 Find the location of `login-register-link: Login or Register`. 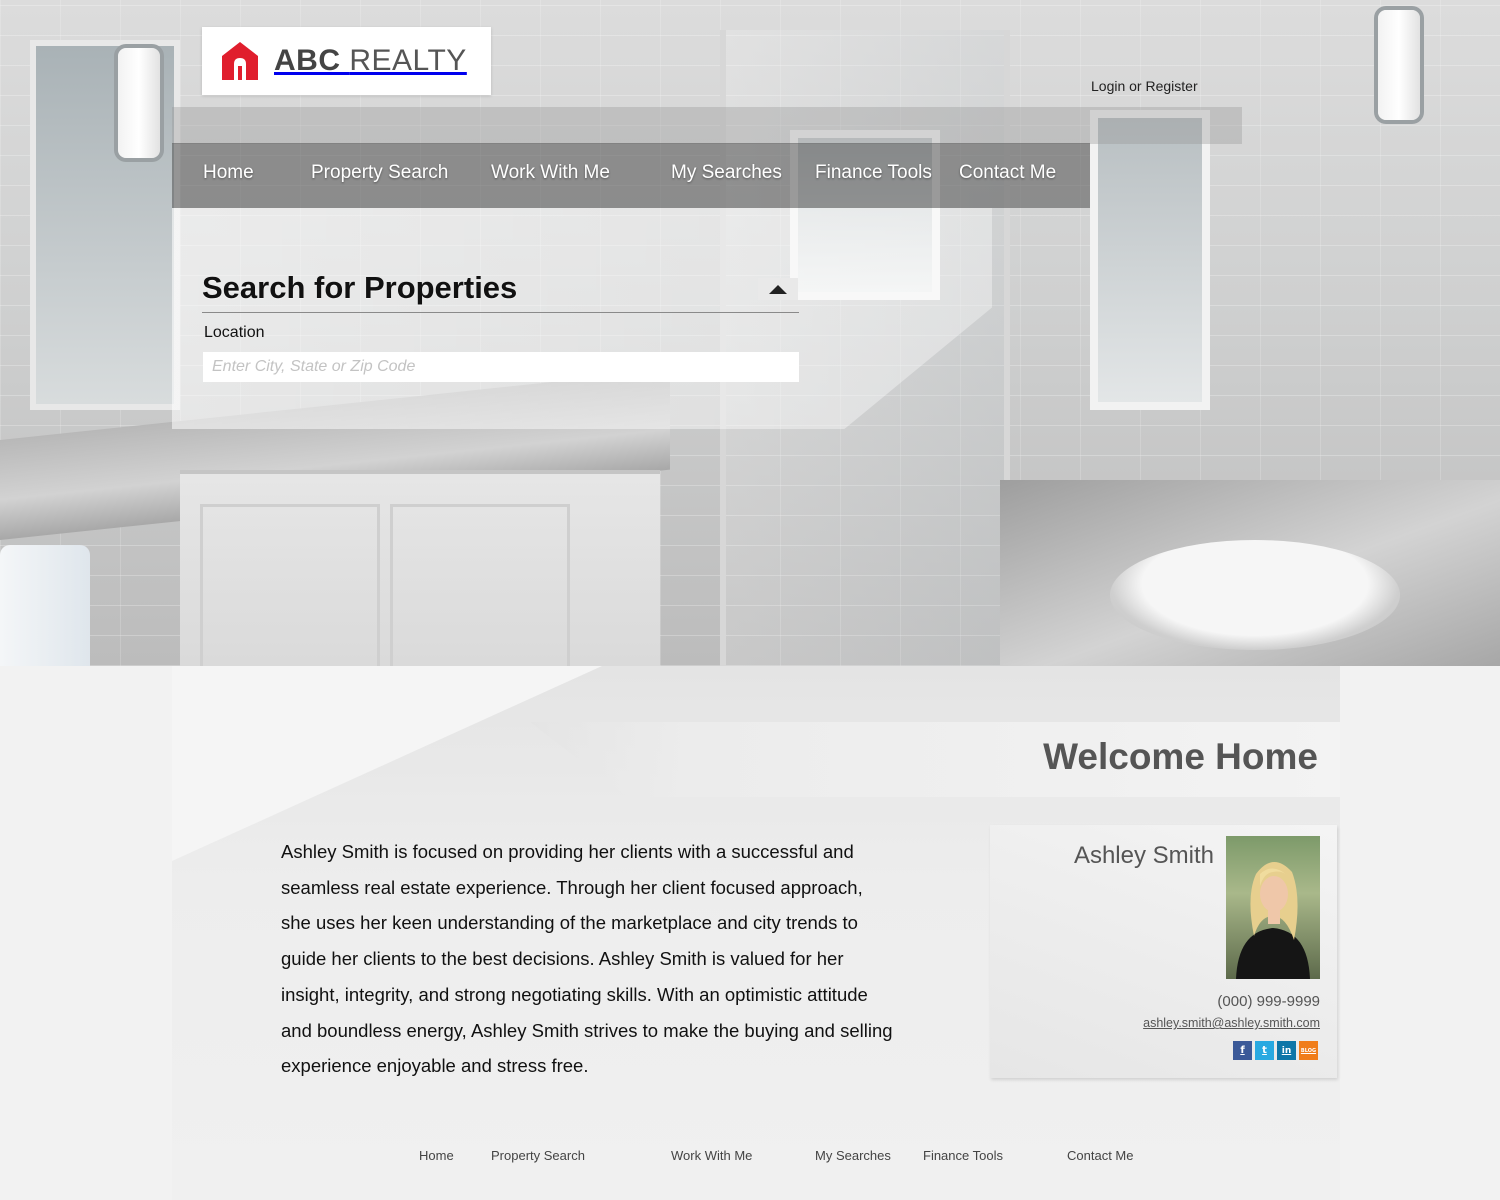

login-register-link: Login or Register is located at coordinates (1144, 86).